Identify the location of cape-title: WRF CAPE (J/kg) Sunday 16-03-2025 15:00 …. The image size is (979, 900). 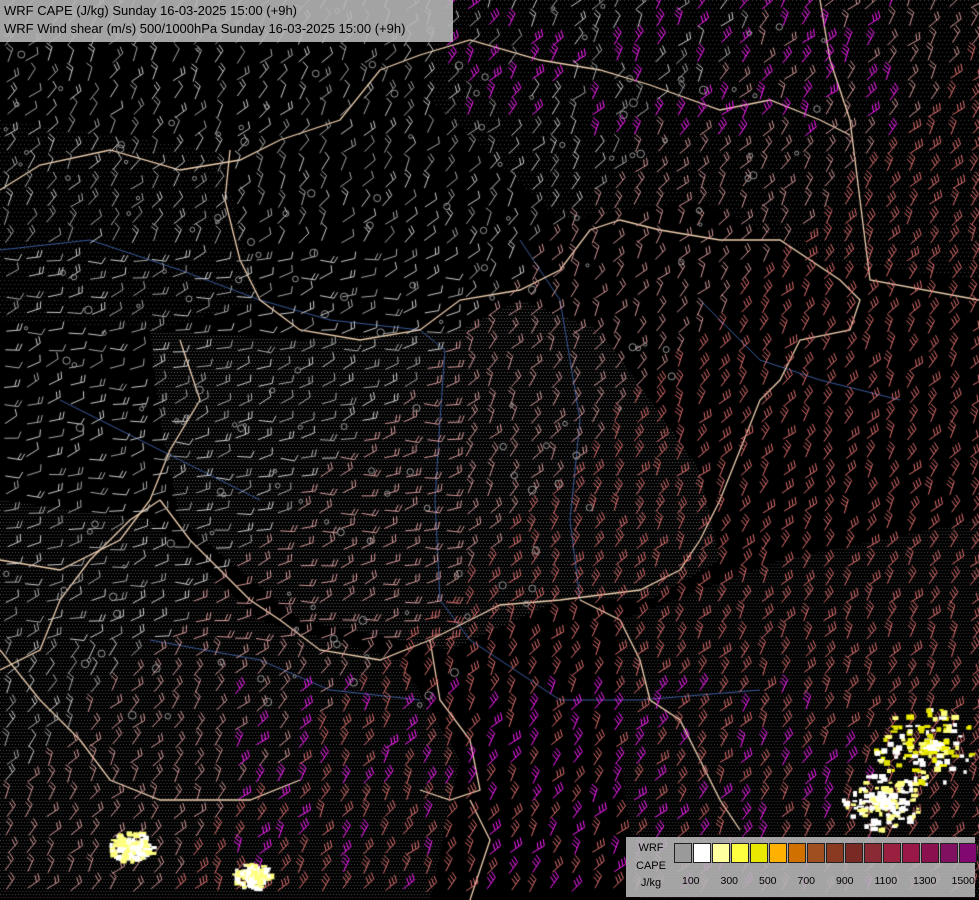
(151, 10).